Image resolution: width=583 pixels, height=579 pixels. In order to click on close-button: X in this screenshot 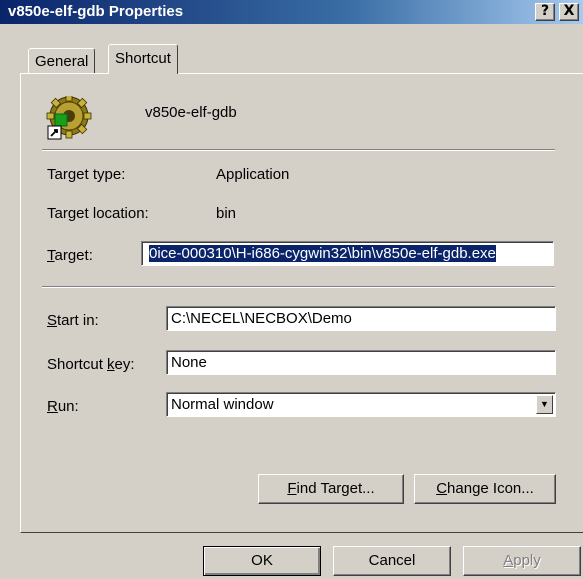, I will do `click(569, 12)`.